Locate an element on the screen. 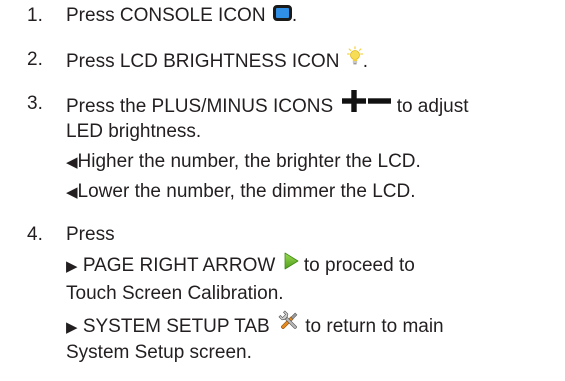 This screenshot has width=565, height=381. step-1-text: Press CONSOLE ICON is located at coordinates (166, 15).